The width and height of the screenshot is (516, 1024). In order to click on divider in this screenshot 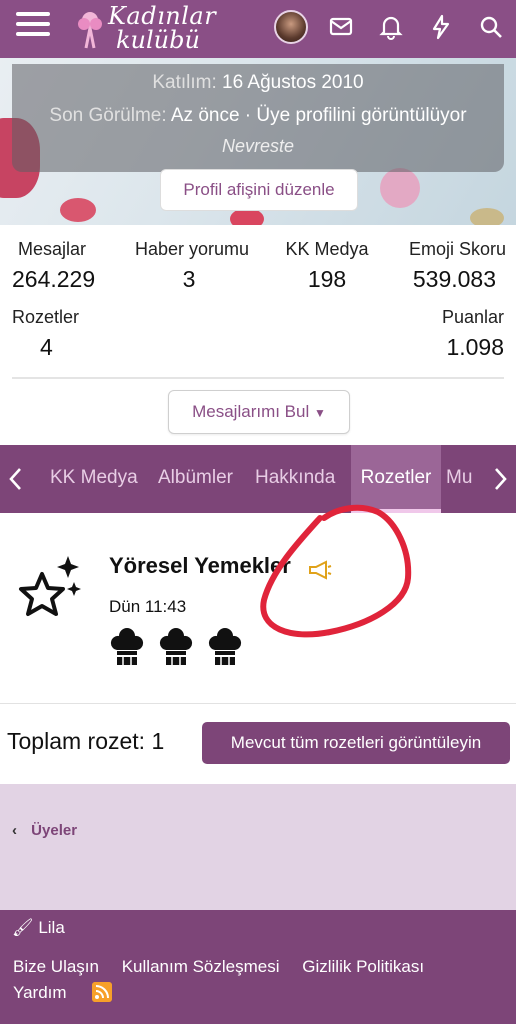, I will do `click(258, 378)`.